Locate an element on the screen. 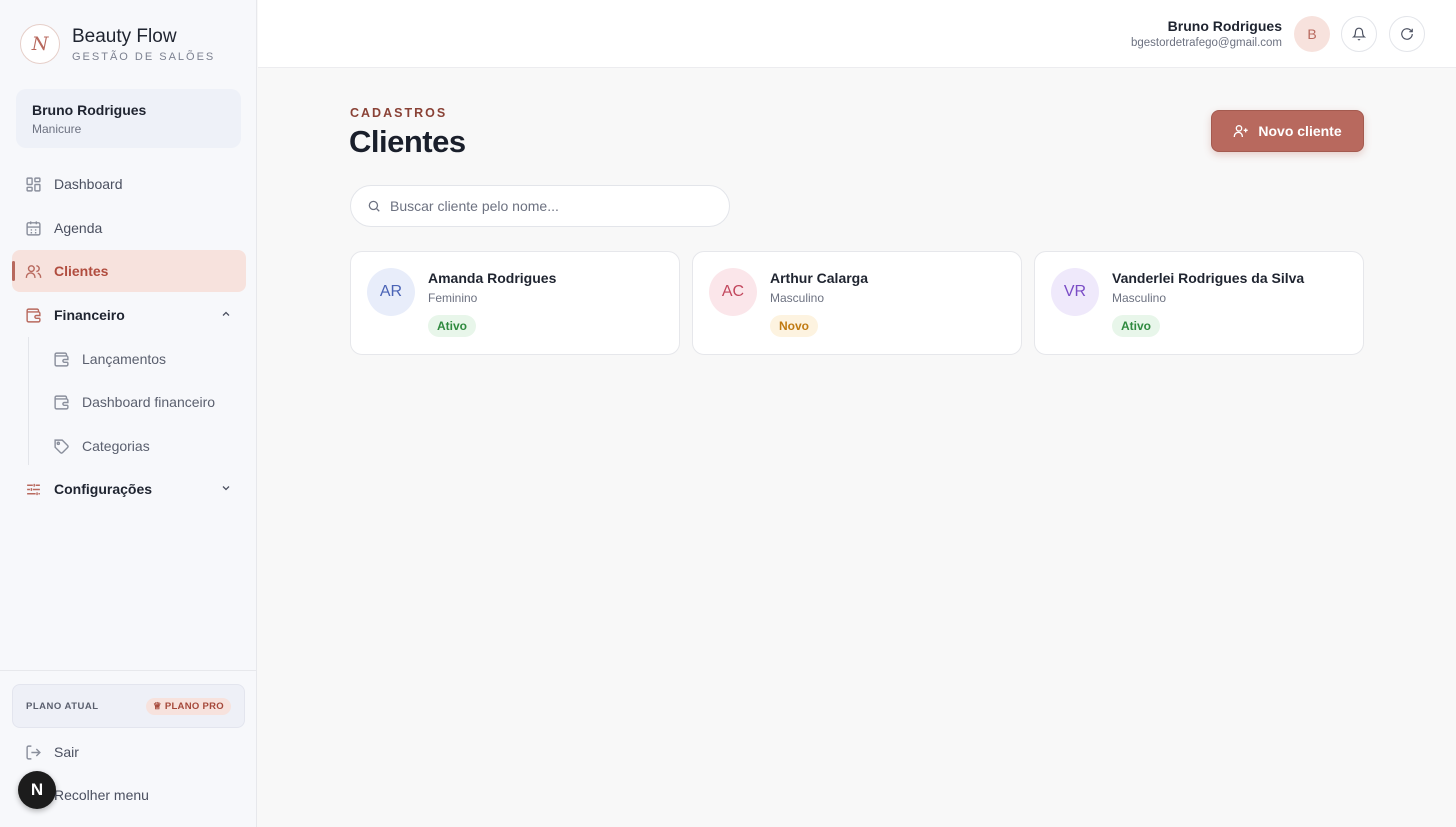 The height and width of the screenshot is (827, 1456). search-icon is located at coordinates (374, 206).